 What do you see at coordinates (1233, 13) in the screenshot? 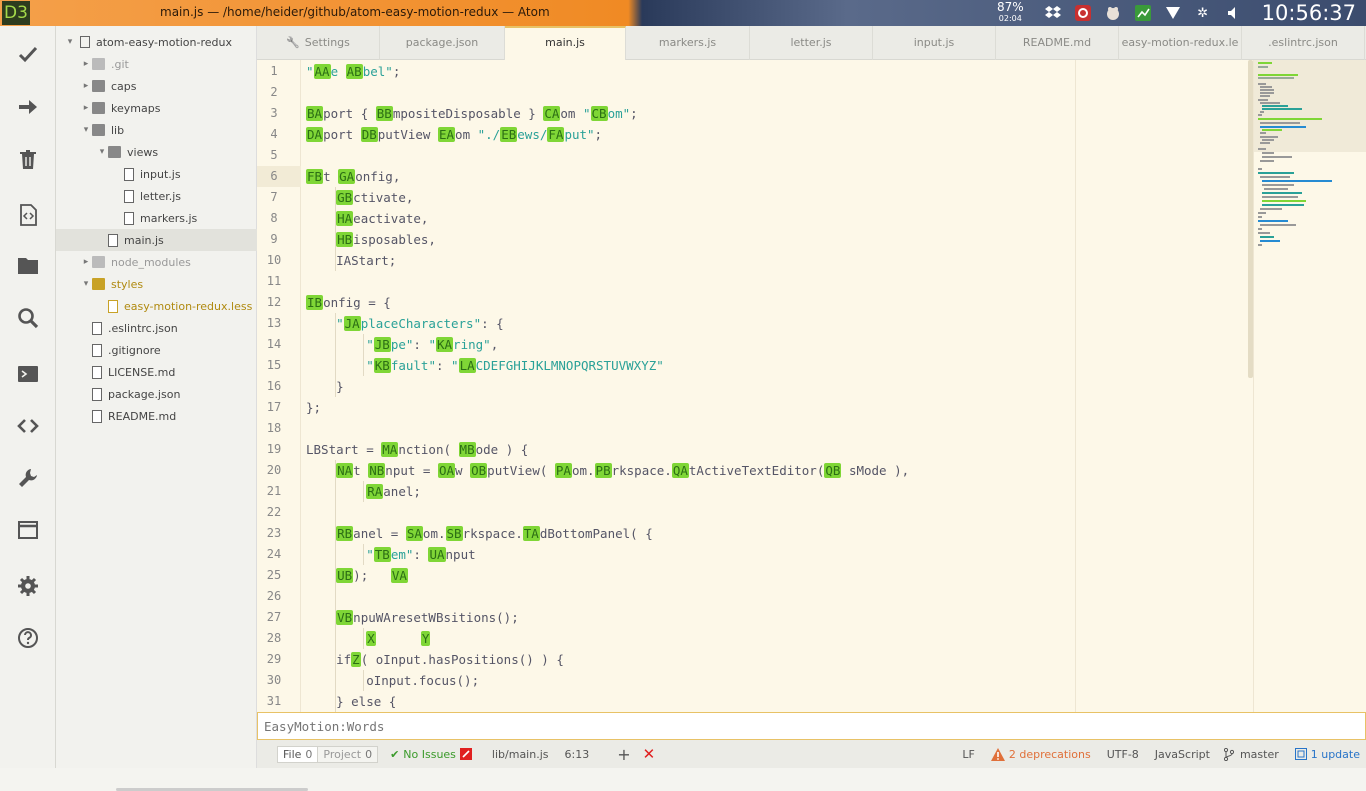
I see `volume-icon` at bounding box center [1233, 13].